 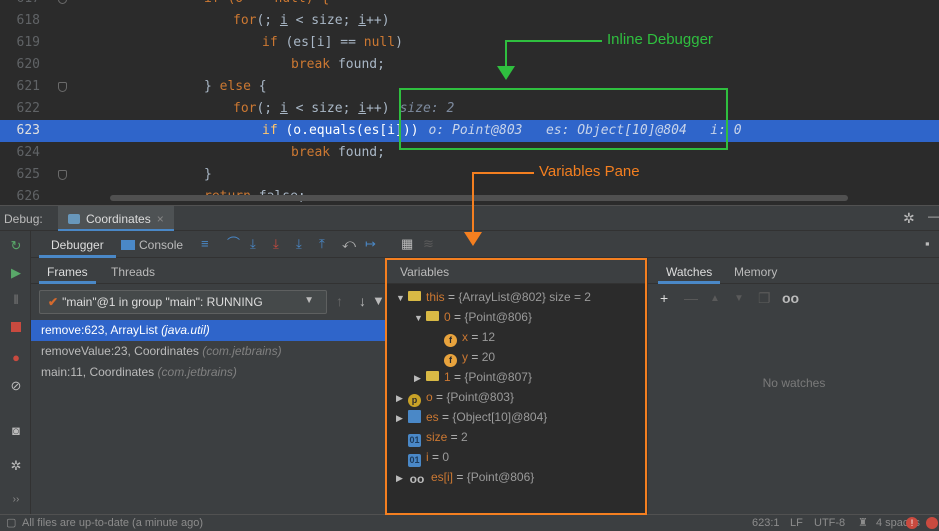 I want to click on variable-row: 01 i = 0, so click(x=422, y=457).